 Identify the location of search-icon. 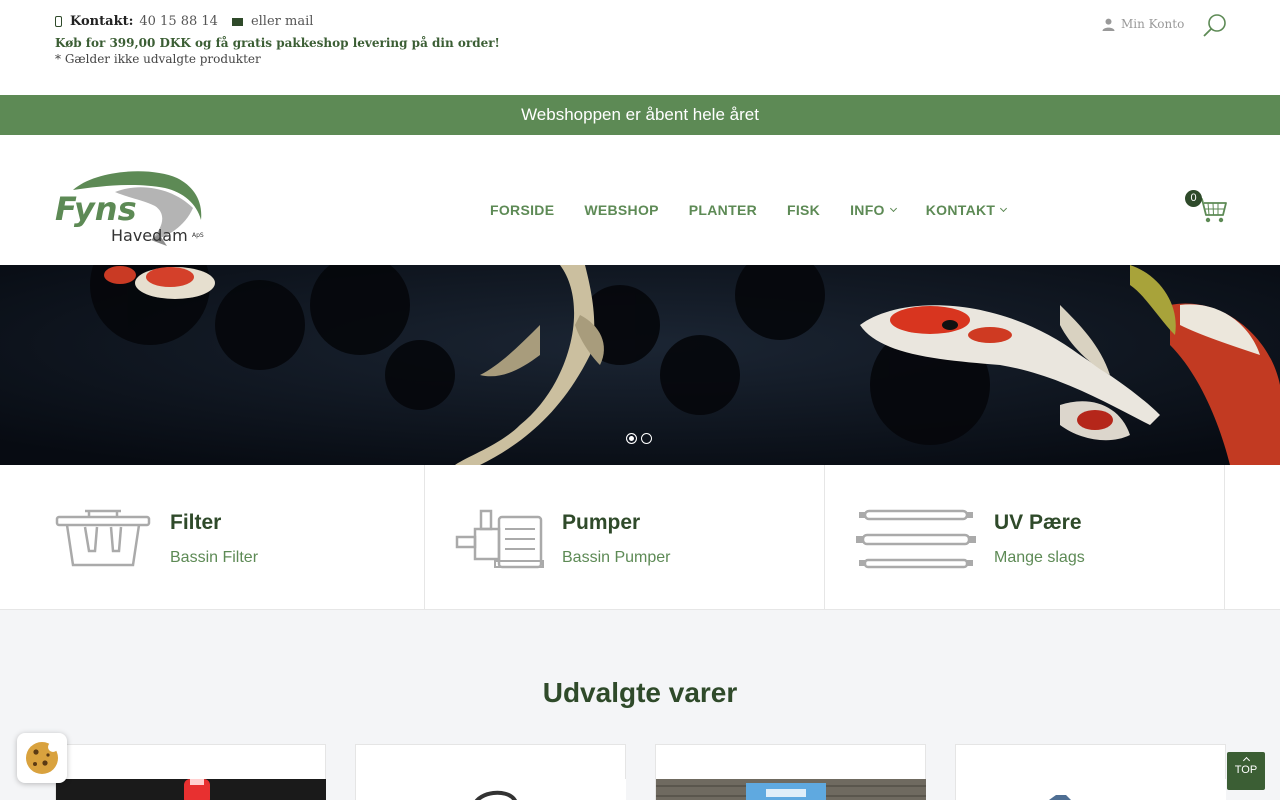
(1215, 26).